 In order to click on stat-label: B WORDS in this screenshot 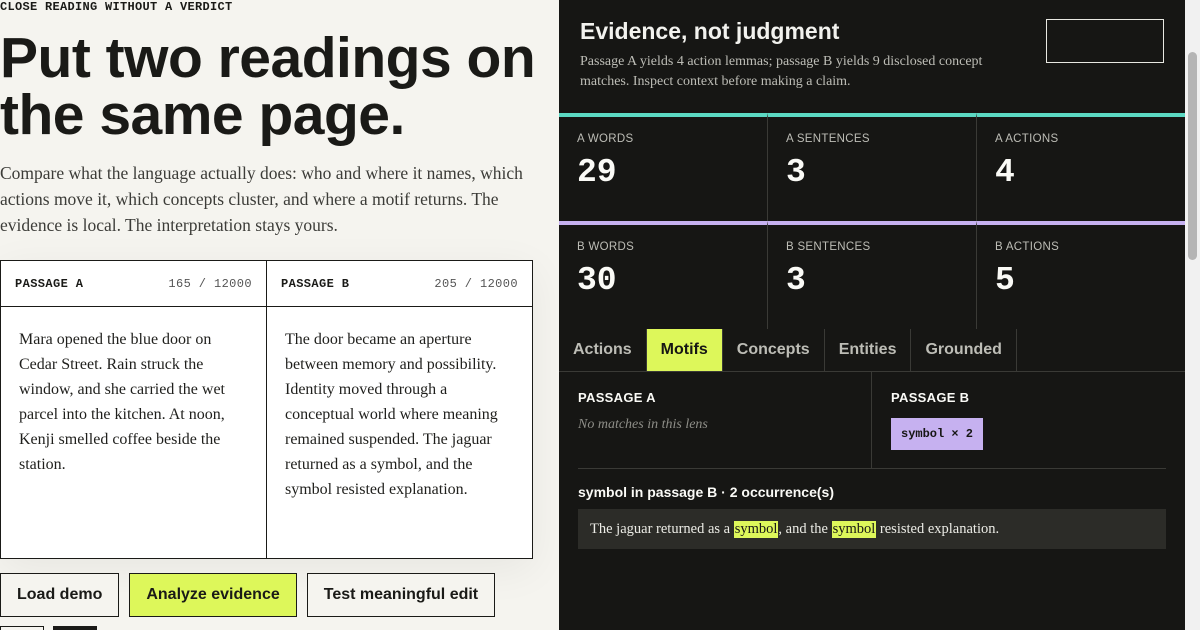, I will do `click(606, 247)`.